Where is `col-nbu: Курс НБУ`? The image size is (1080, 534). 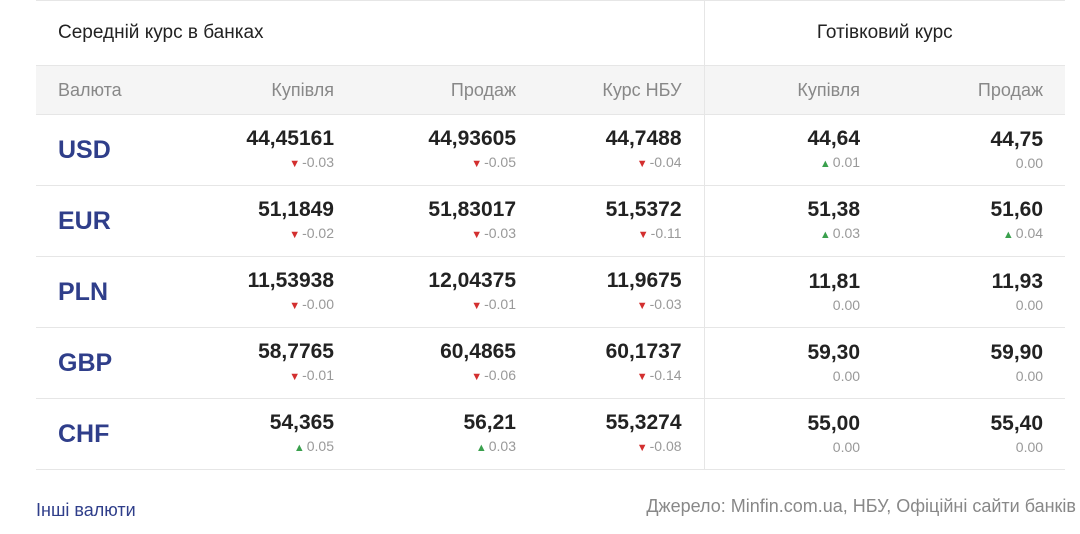
col-nbu: Курс НБУ is located at coordinates (621, 90).